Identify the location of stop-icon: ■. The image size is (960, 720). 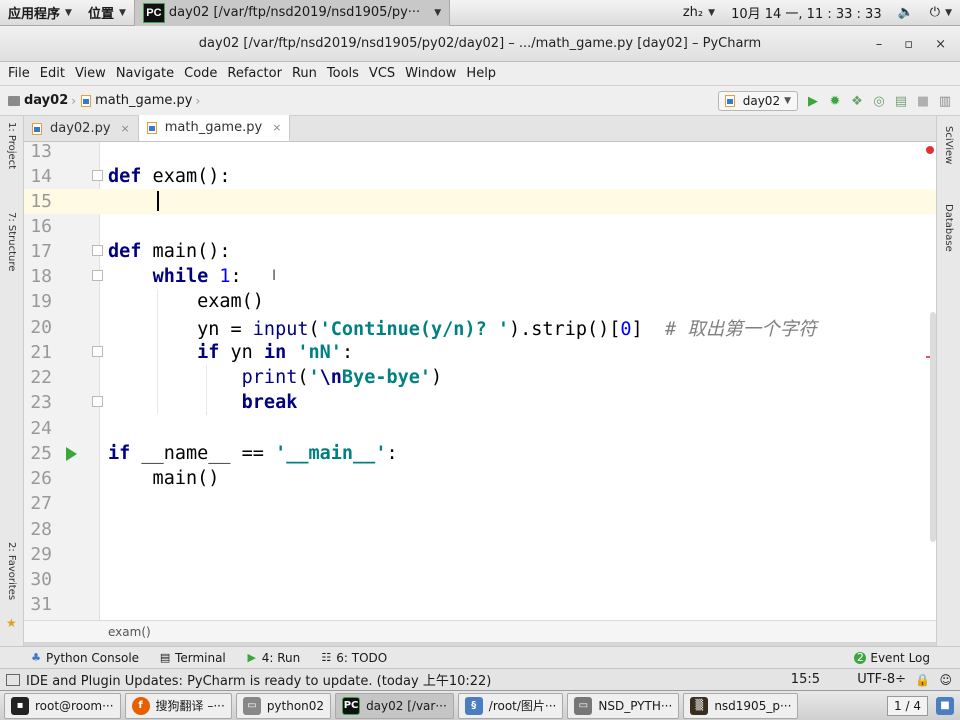
(923, 101).